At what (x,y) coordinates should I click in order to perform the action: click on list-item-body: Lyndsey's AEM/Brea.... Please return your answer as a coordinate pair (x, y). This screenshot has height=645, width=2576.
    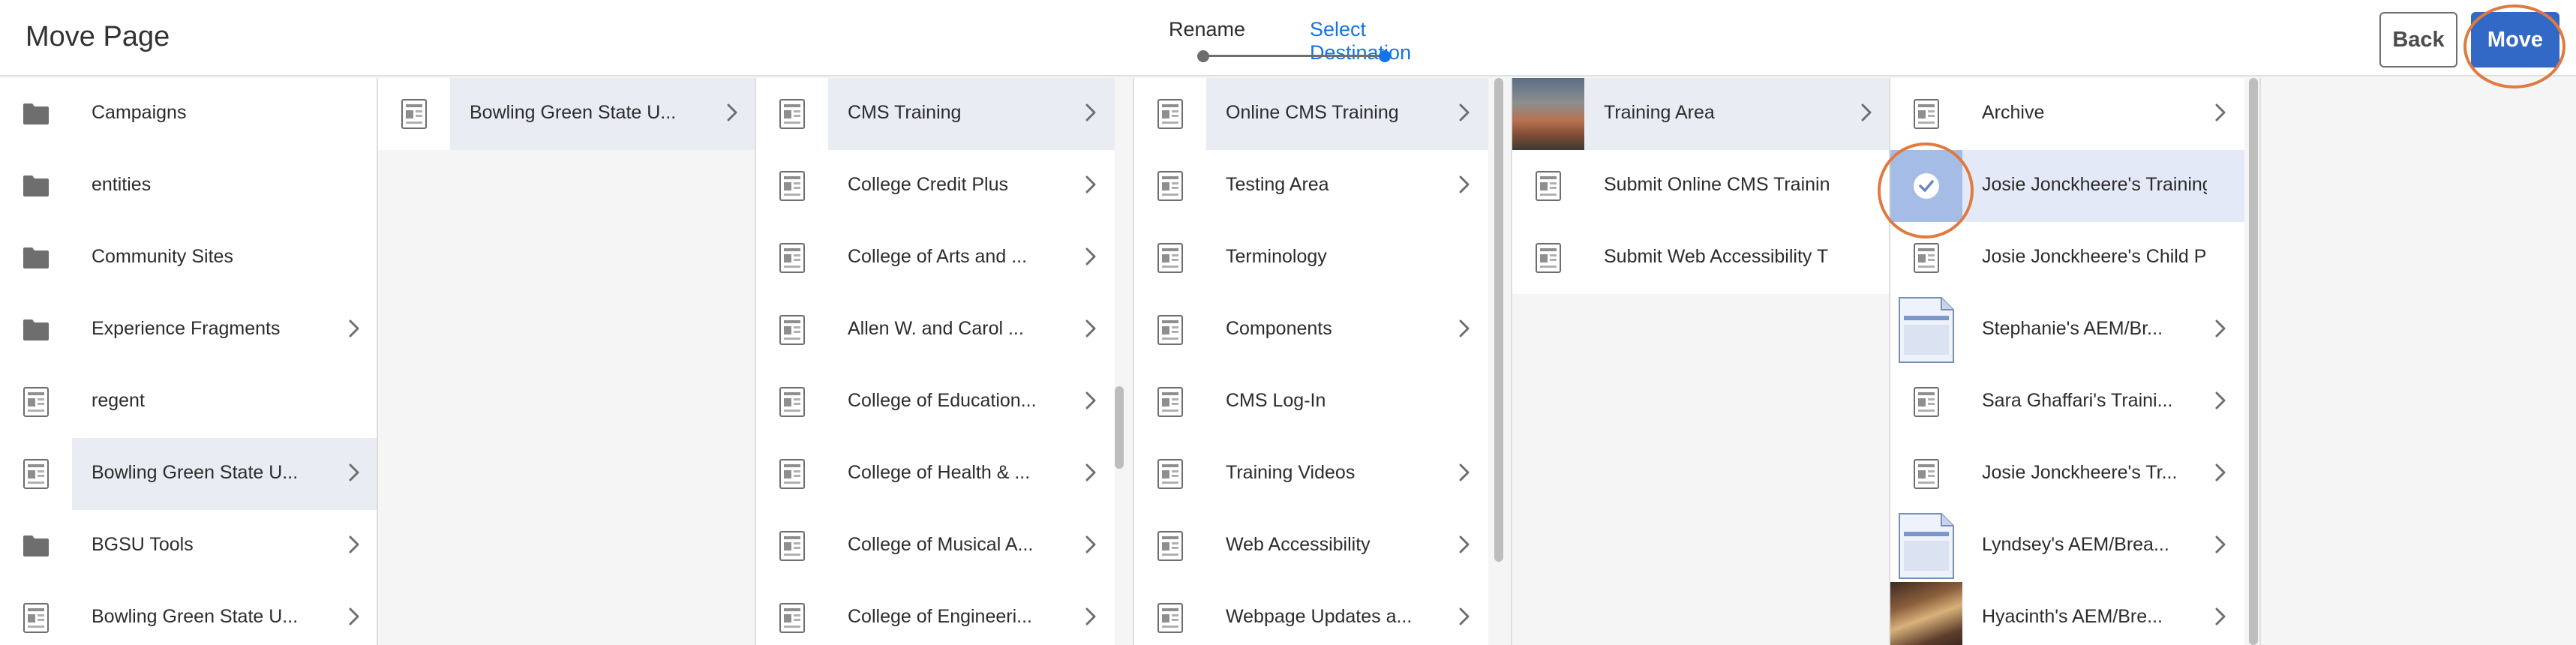
    Looking at the image, I should click on (2103, 546).